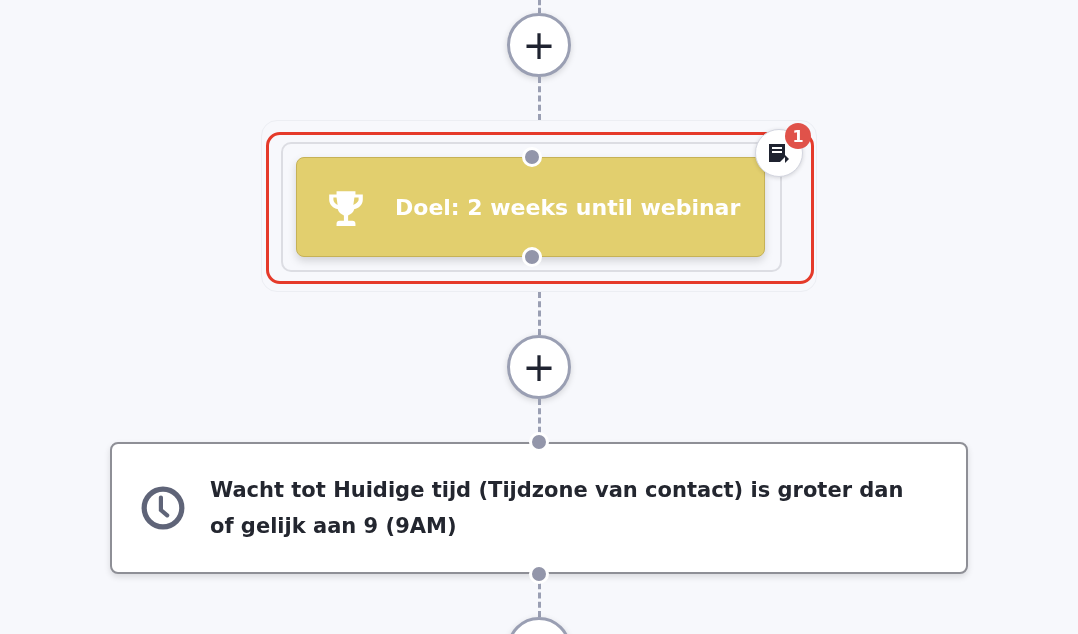  Describe the element at coordinates (798, 136) in the screenshot. I see `count-badge: 1` at that location.